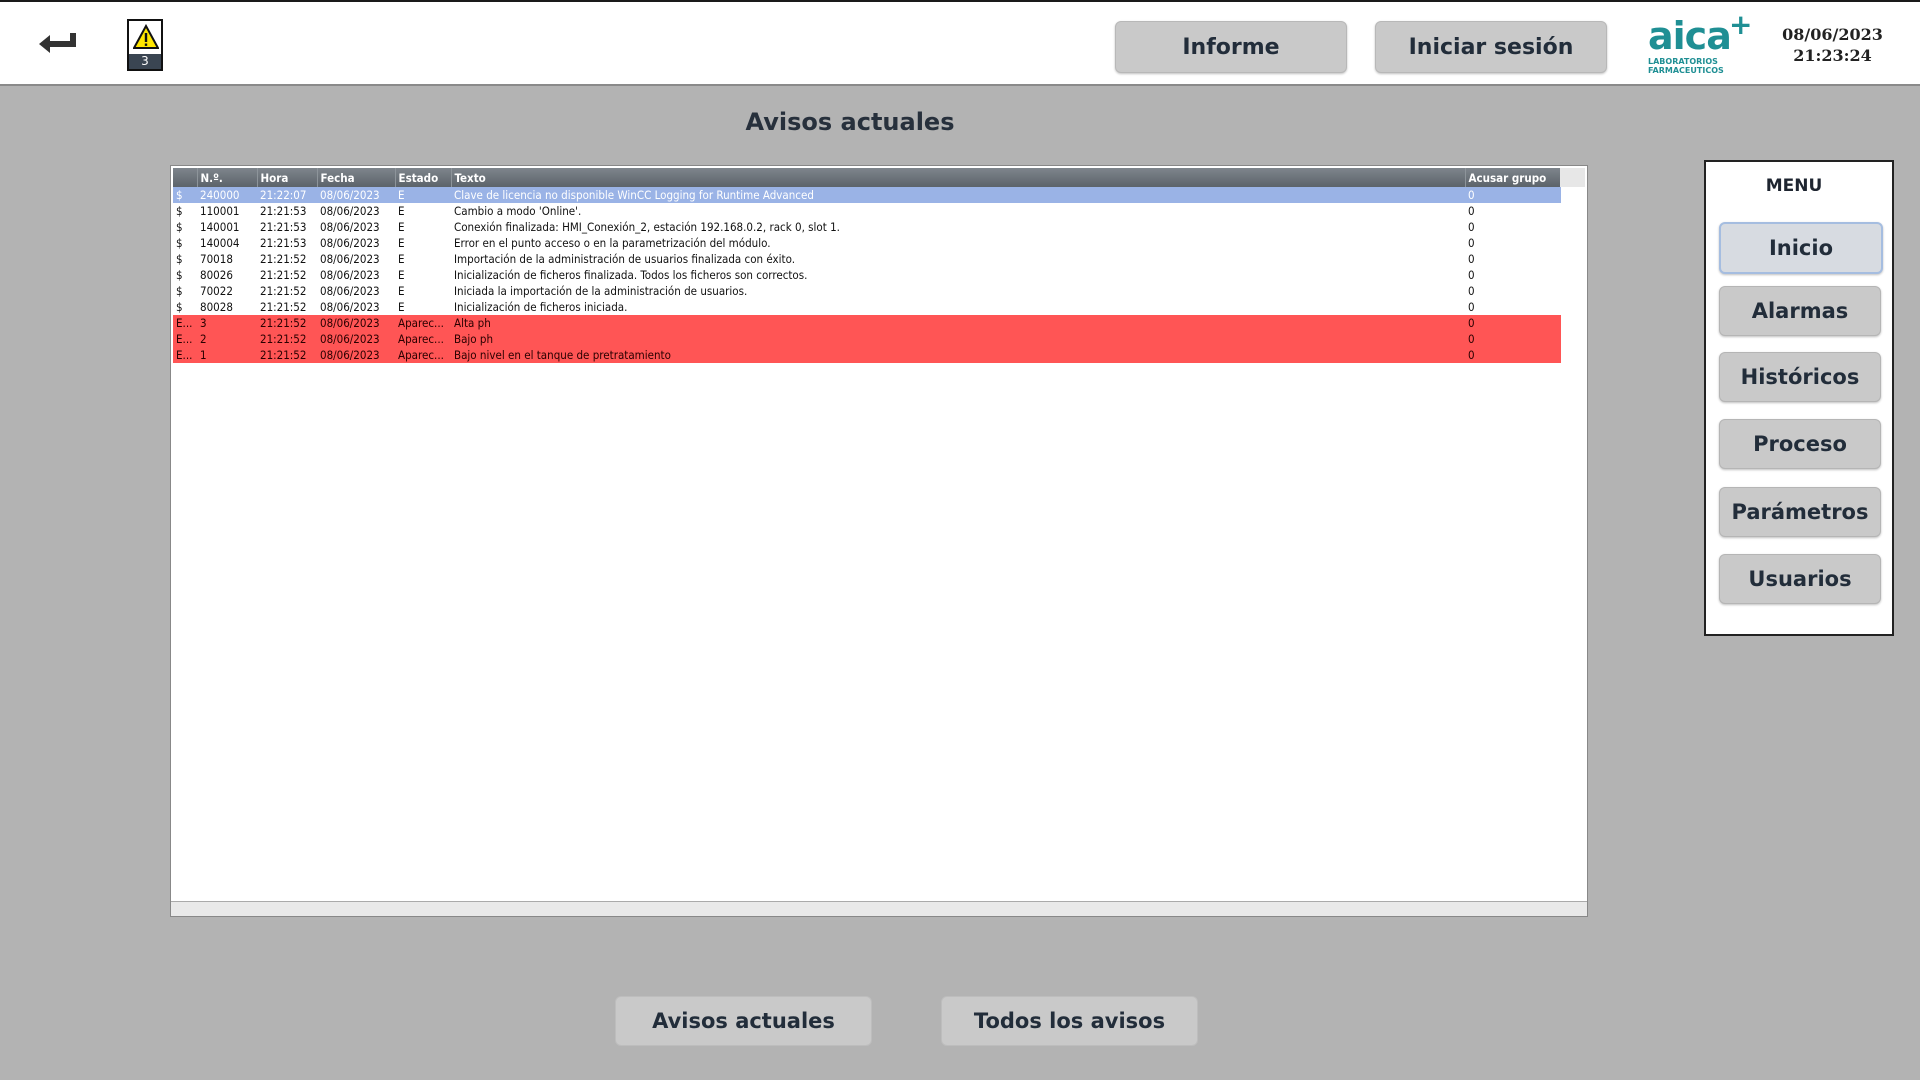 The height and width of the screenshot is (1080, 1920). I want to click on alarm-indicator: 3, so click(145, 45).